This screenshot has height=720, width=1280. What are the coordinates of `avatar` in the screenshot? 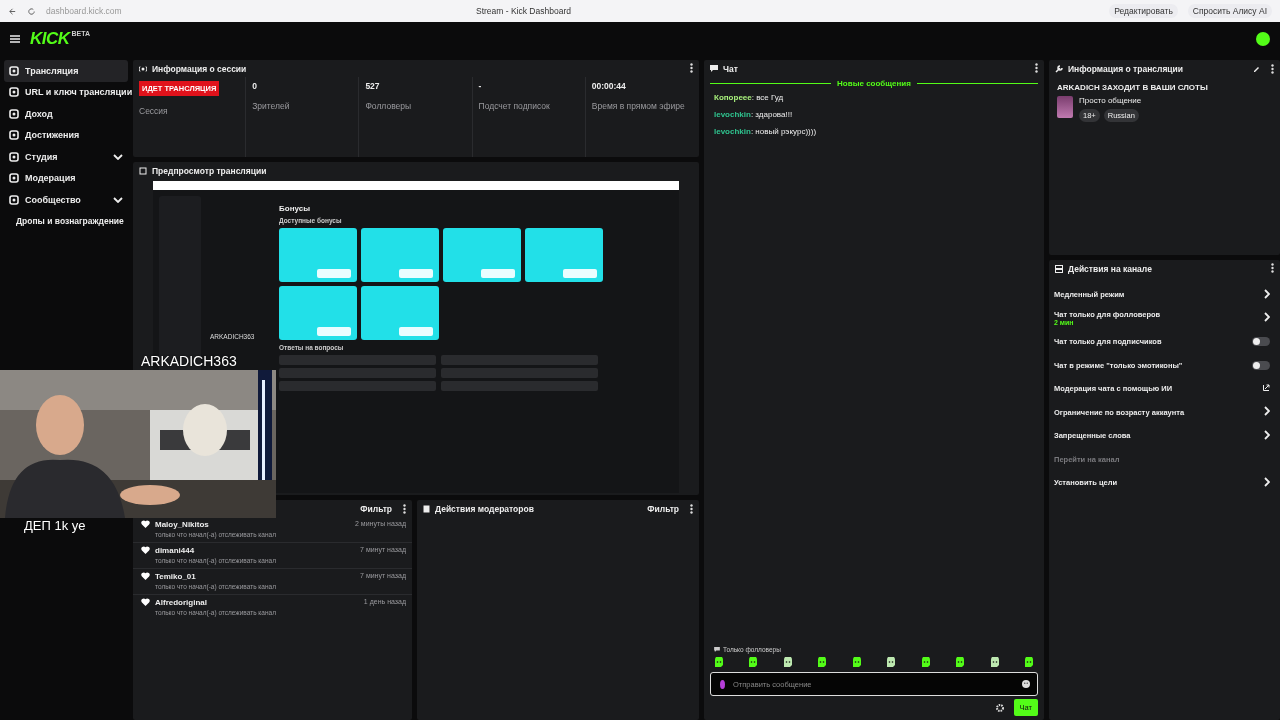 It's located at (1263, 38).